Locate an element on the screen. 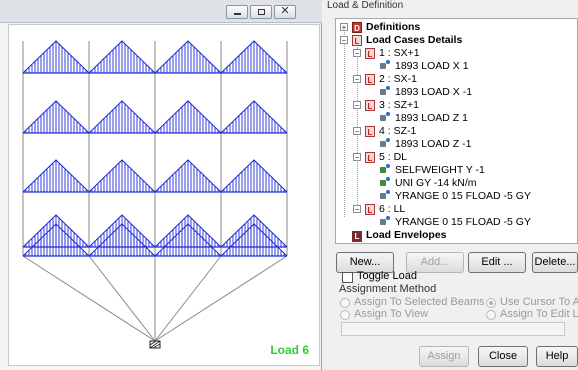  use-cursor-label: Use Cursor To Assign is located at coordinates (539, 302).